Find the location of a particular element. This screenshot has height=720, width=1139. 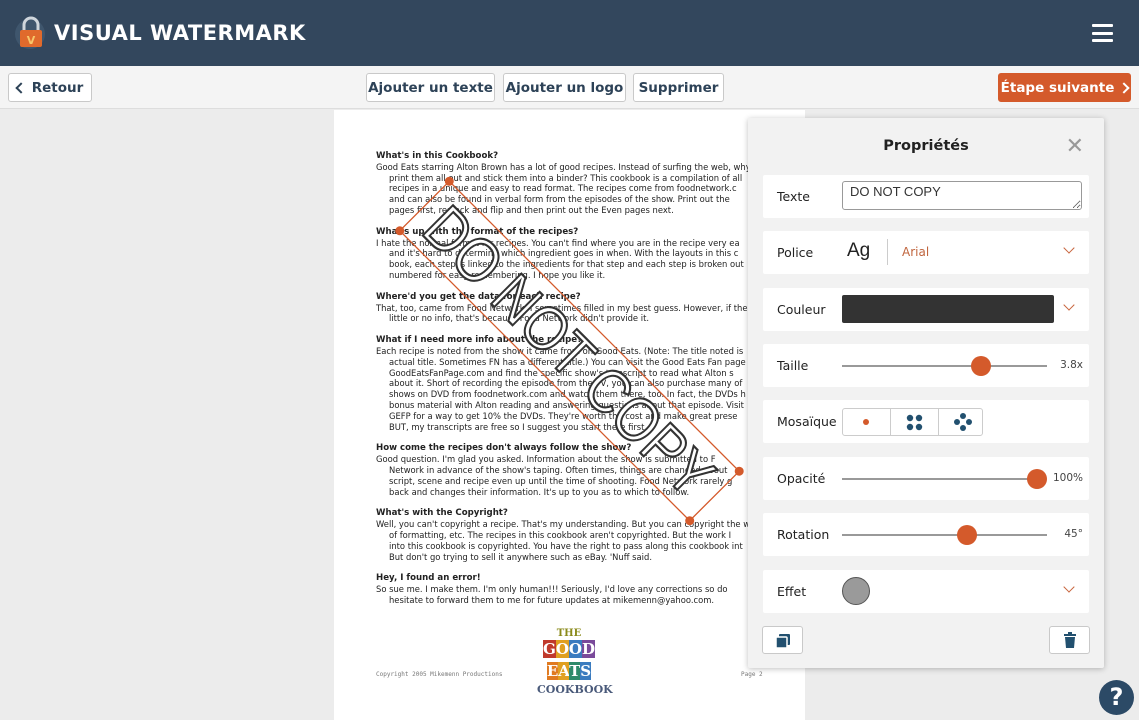

size-slider is located at coordinates (944, 366).